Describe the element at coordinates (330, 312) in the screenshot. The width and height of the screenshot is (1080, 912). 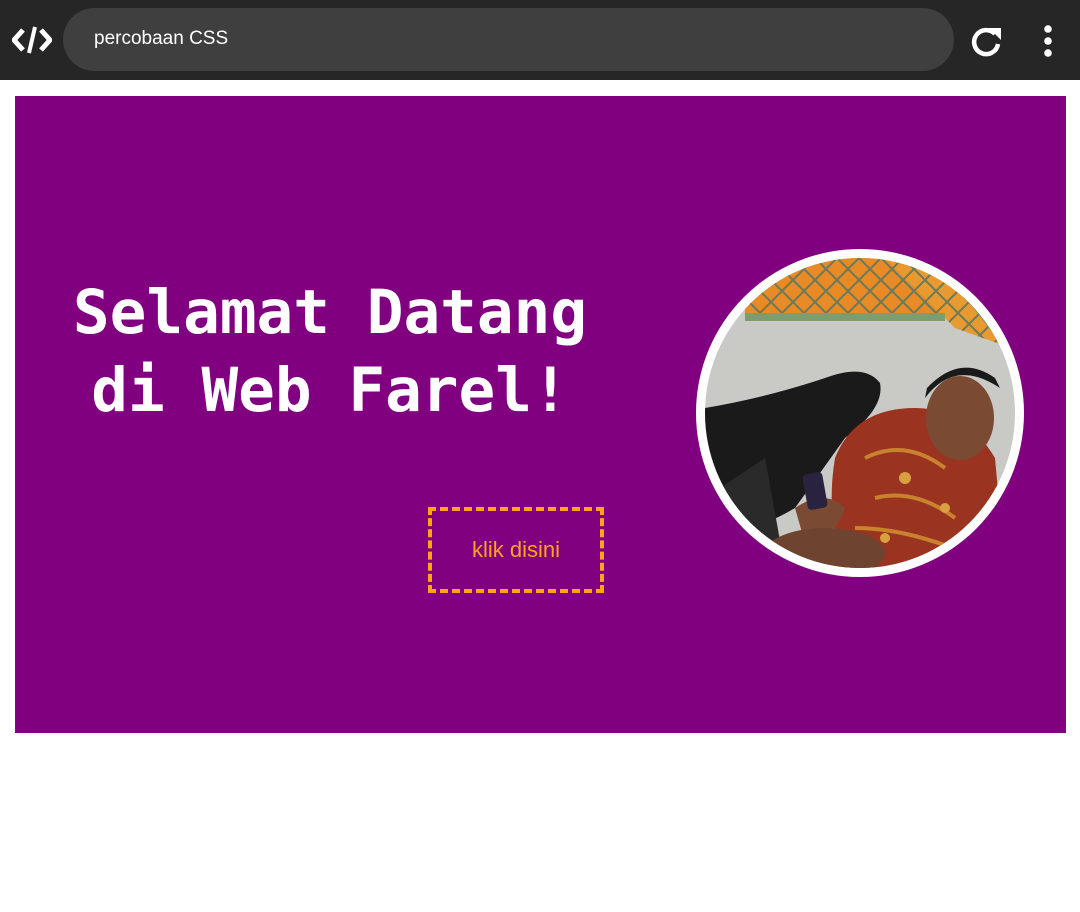
I see `headline-line1: Selamat Datang` at that location.